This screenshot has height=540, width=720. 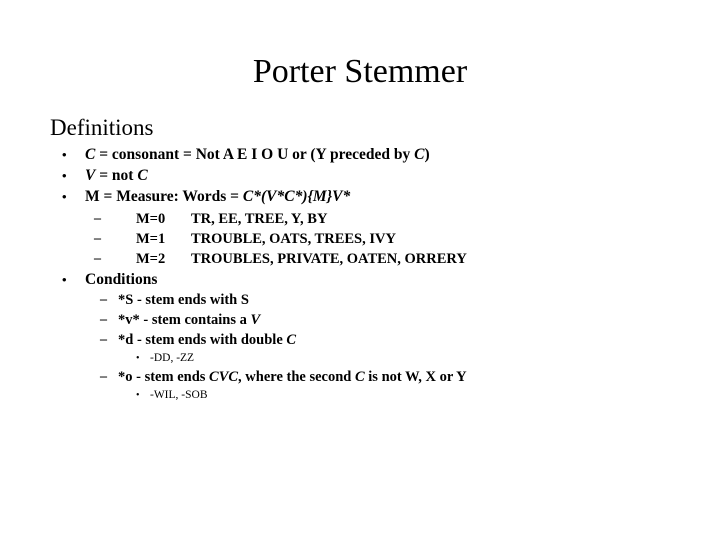 What do you see at coordinates (151, 239) in the screenshot?
I see `measure-label: M=1` at bounding box center [151, 239].